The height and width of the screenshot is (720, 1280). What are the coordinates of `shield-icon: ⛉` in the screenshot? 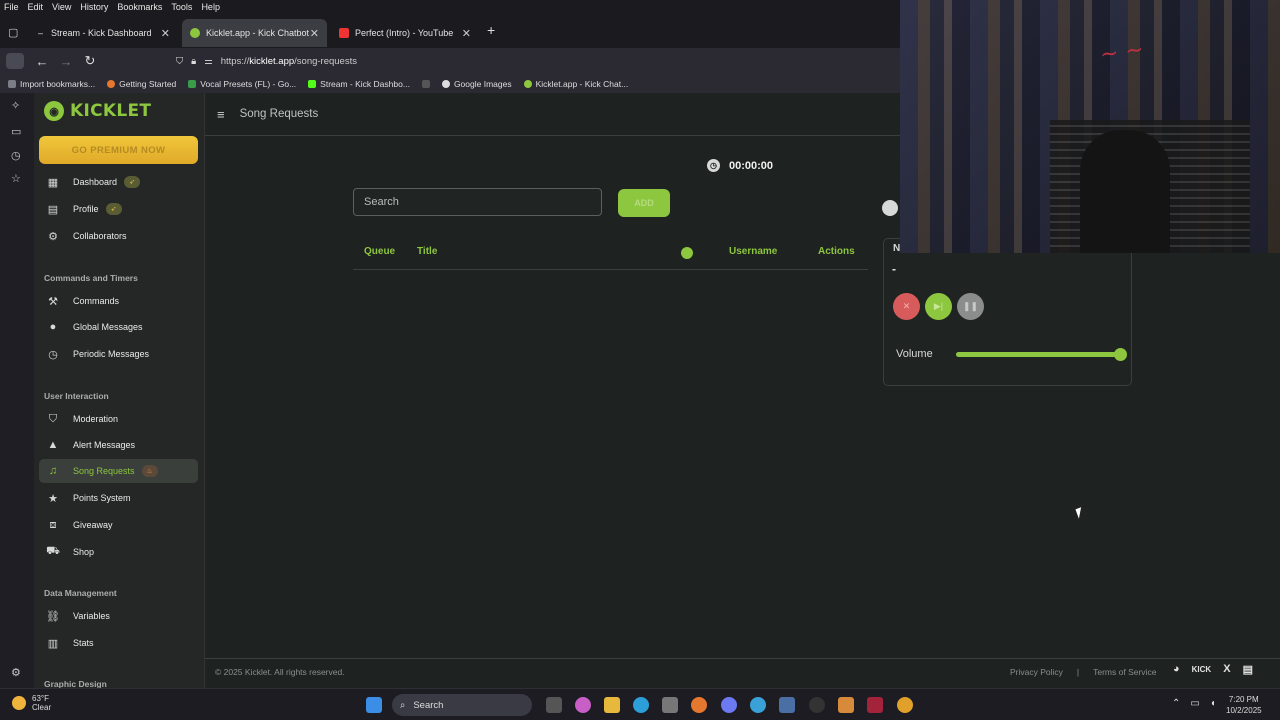 It's located at (179, 61).